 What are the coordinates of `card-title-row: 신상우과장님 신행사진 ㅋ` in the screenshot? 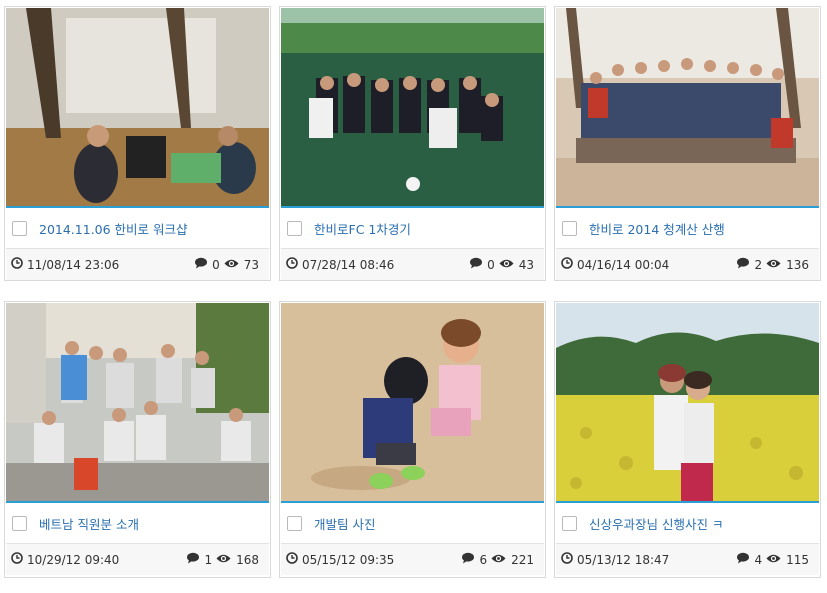 It's located at (687, 523).